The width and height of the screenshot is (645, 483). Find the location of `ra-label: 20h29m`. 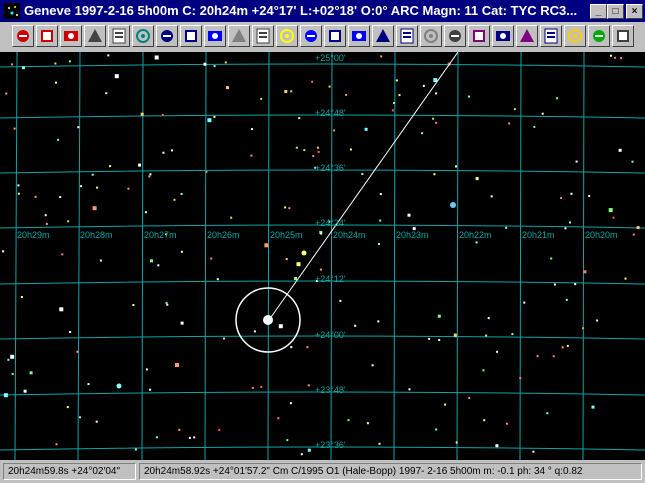

ra-label: 20h29m is located at coordinates (33, 235).